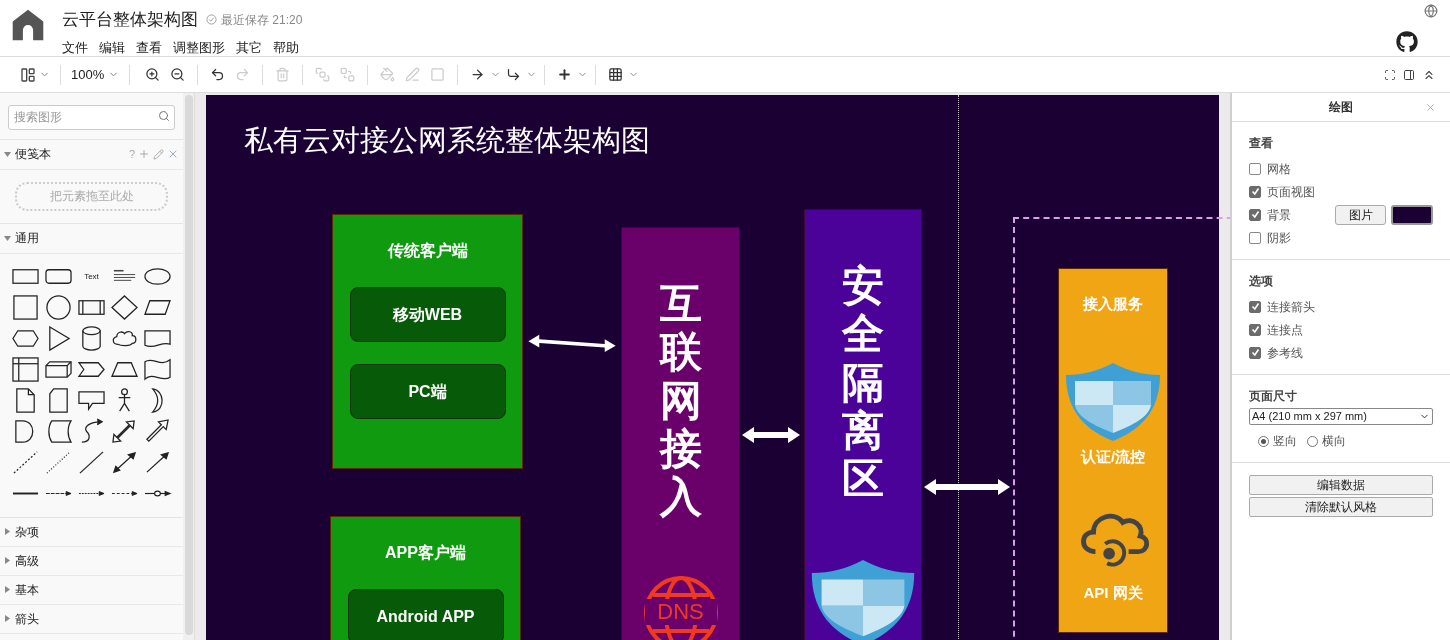 The width and height of the screenshot is (1450, 640). Describe the element at coordinates (1261, 143) in the screenshot. I see `section-heading: 查看` at that location.